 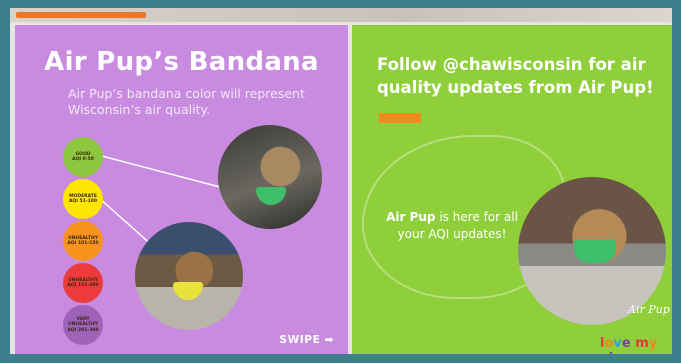 I want to click on air-pup-signature: Air Pup, so click(x=649, y=309).